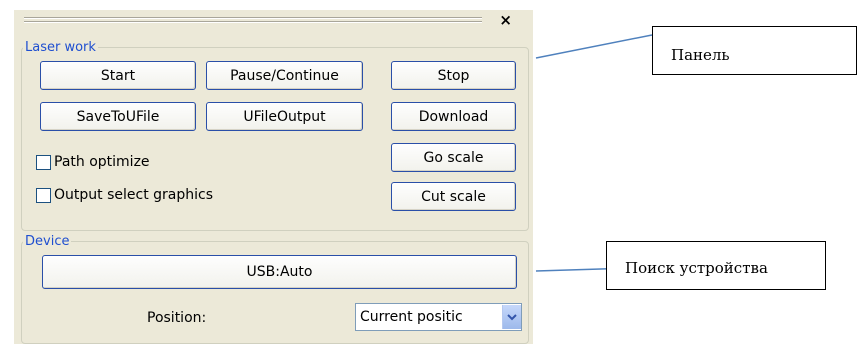  I want to click on panel-callout: Панель, so click(754, 50).